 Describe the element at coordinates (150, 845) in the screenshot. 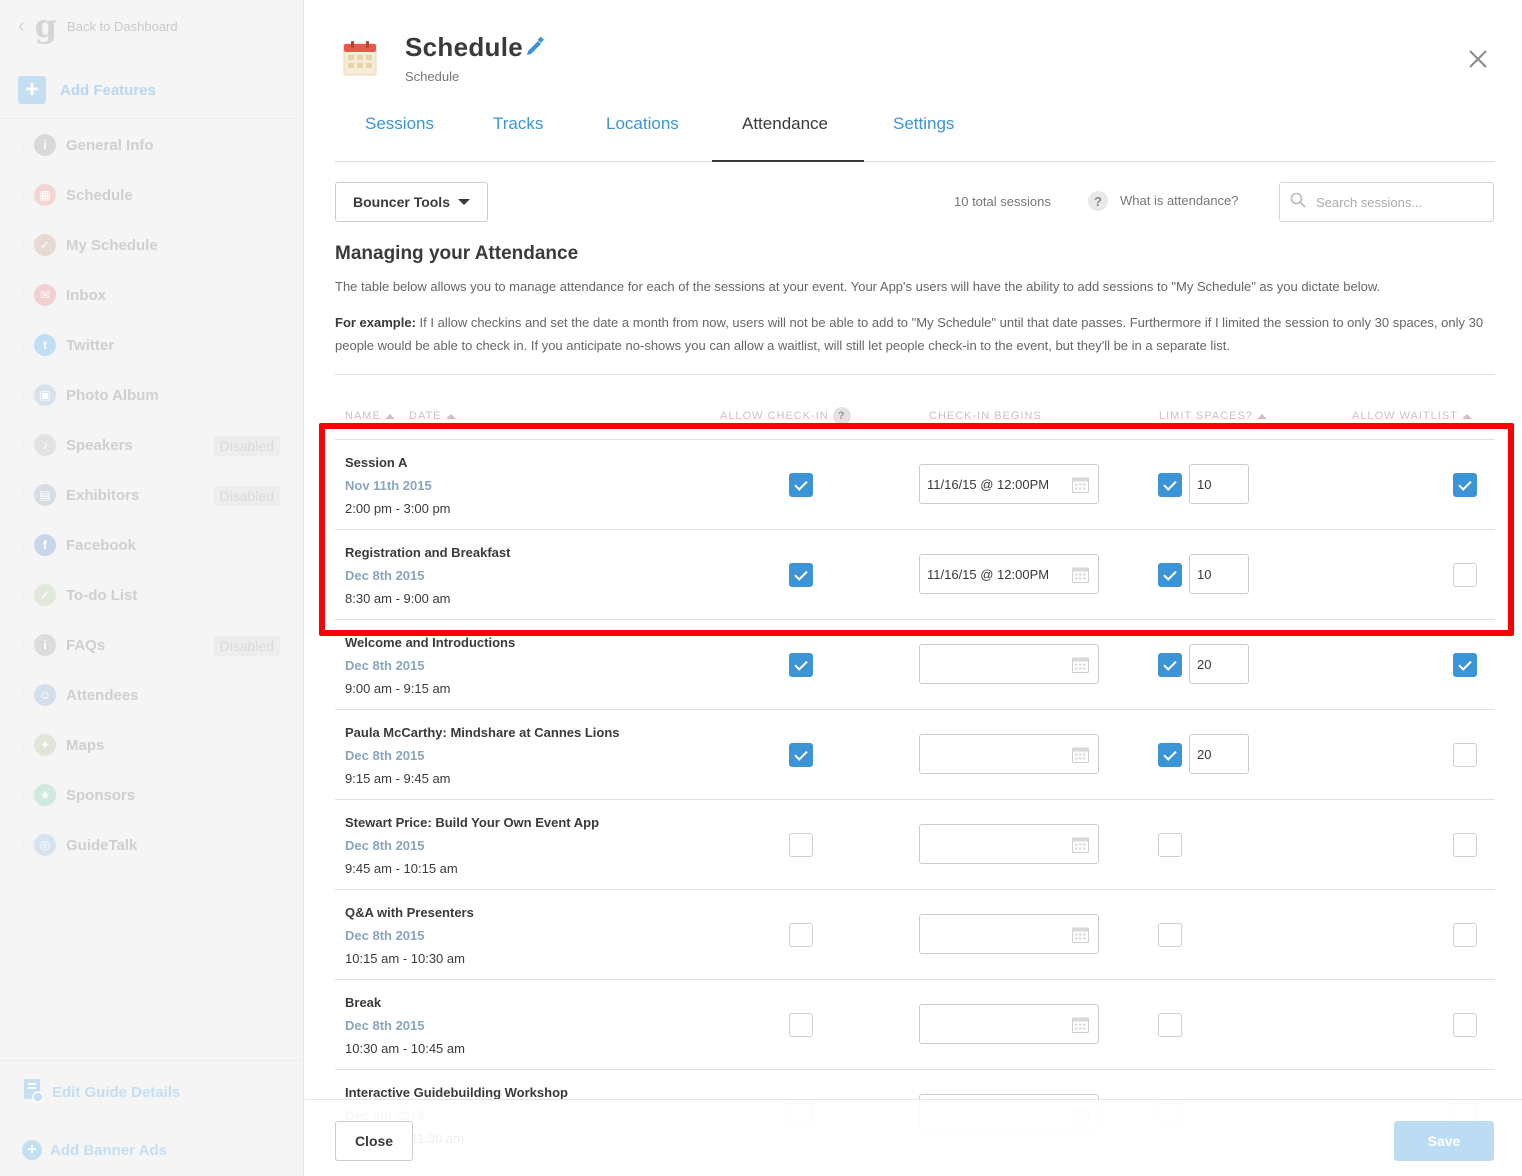

I see `sidebar-item: ⋮⋮ ◎ GuideTalk` at that location.